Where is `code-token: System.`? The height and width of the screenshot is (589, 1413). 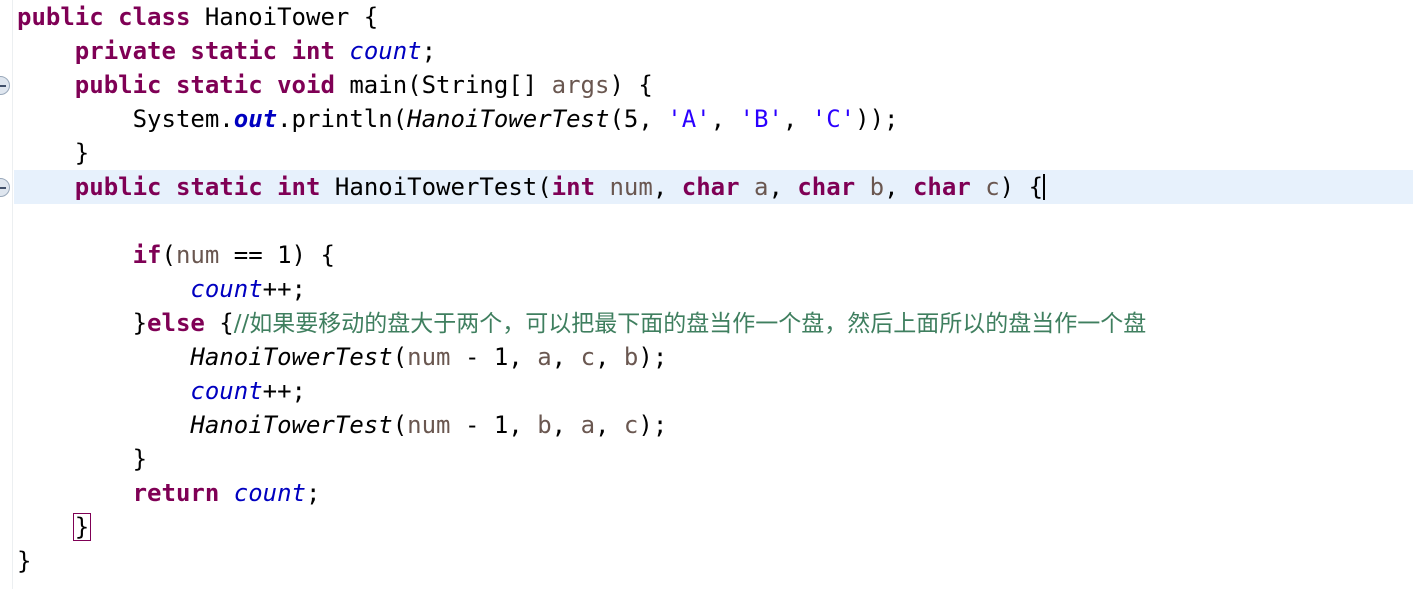 code-token: System. is located at coordinates (183, 119).